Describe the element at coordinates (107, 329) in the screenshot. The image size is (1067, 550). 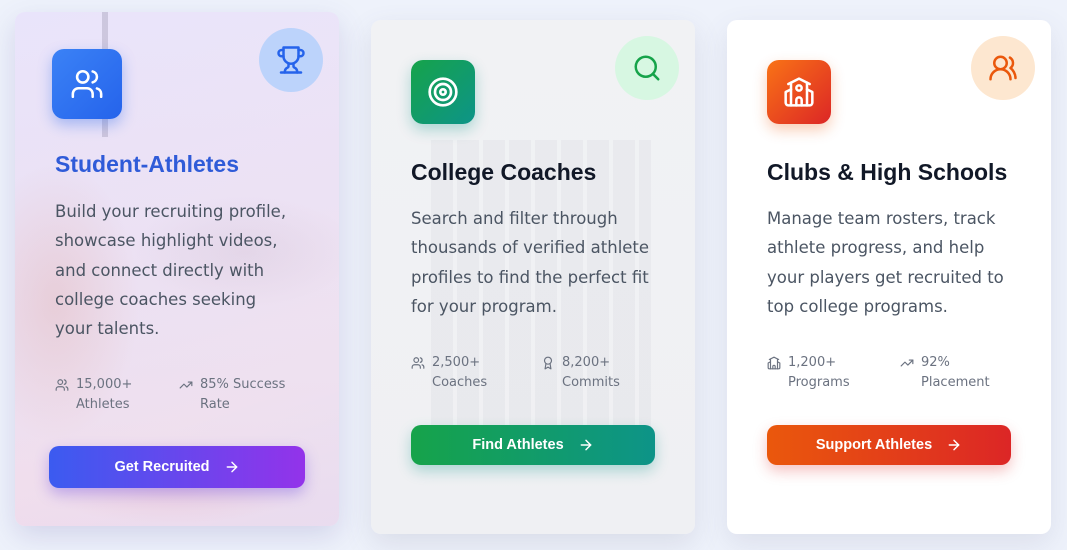
I see `description-line: your talents.` at that location.